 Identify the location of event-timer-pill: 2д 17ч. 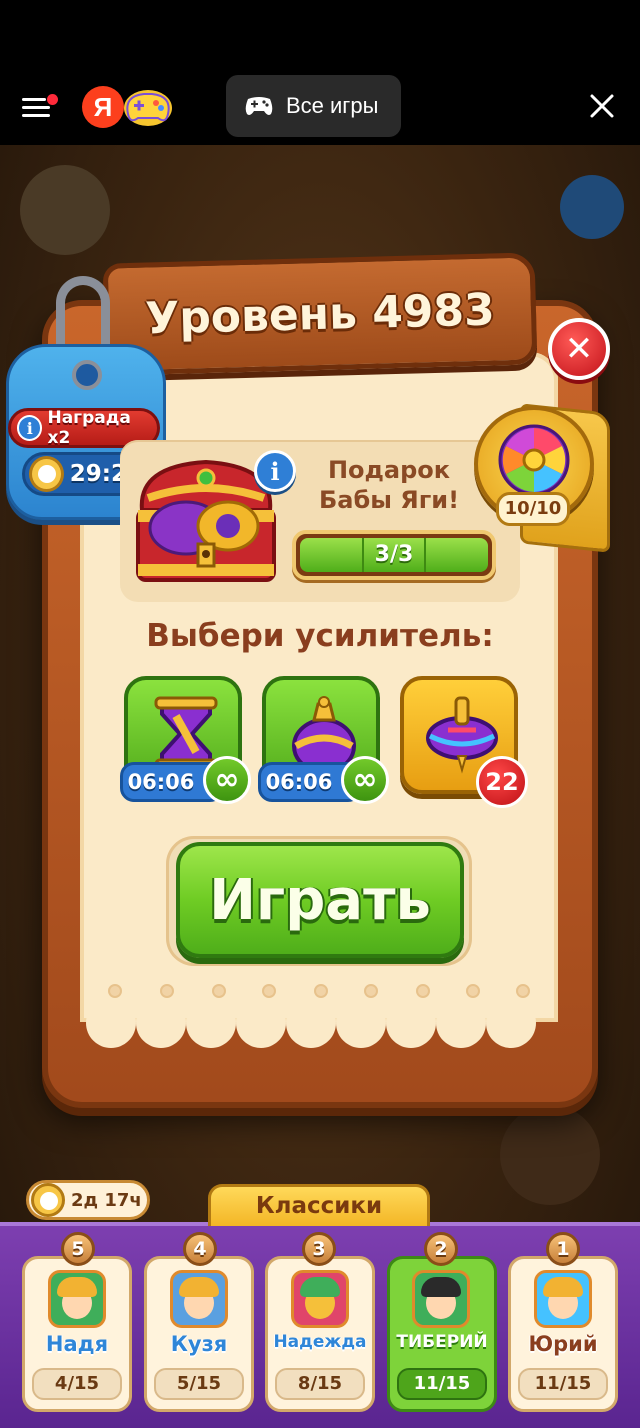
(88, 1200).